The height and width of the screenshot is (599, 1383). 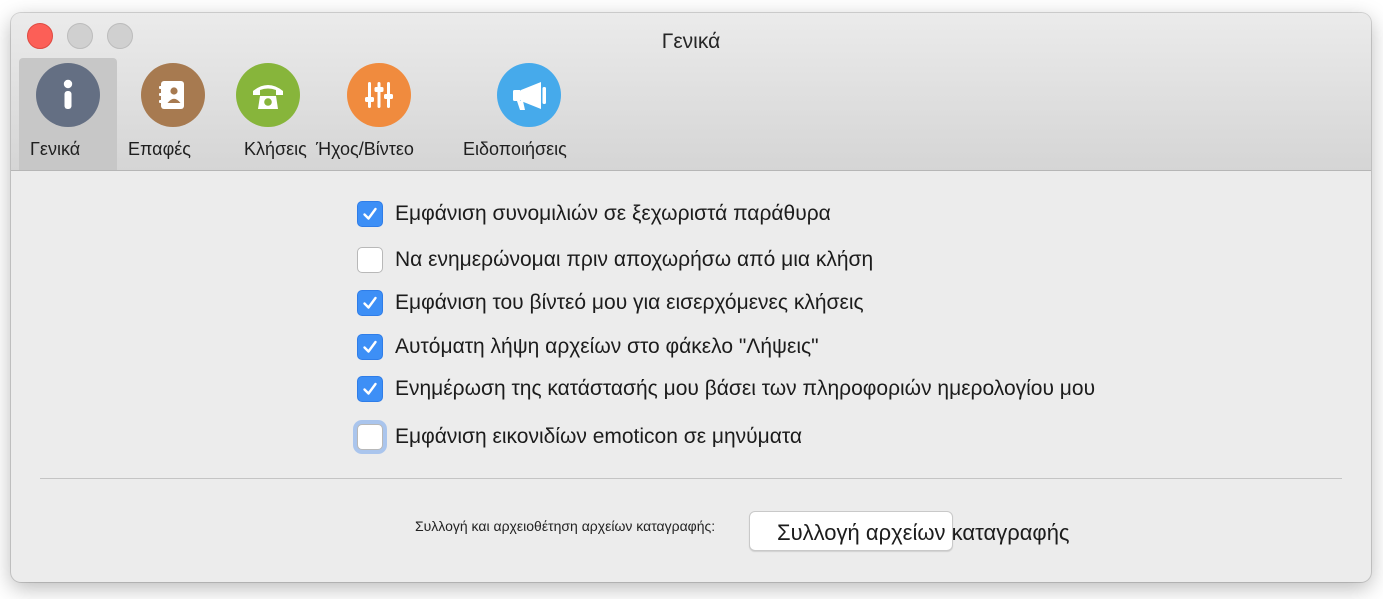 What do you see at coordinates (370, 260) in the screenshot?
I see `checkbox-notify-before-leaving-call` at bounding box center [370, 260].